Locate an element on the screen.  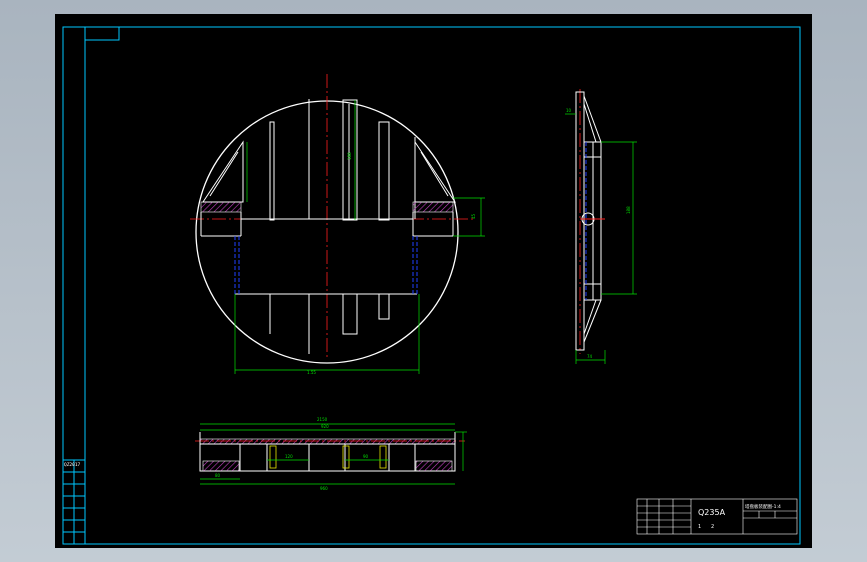
scale-b: 2 is located at coordinates (712, 527).